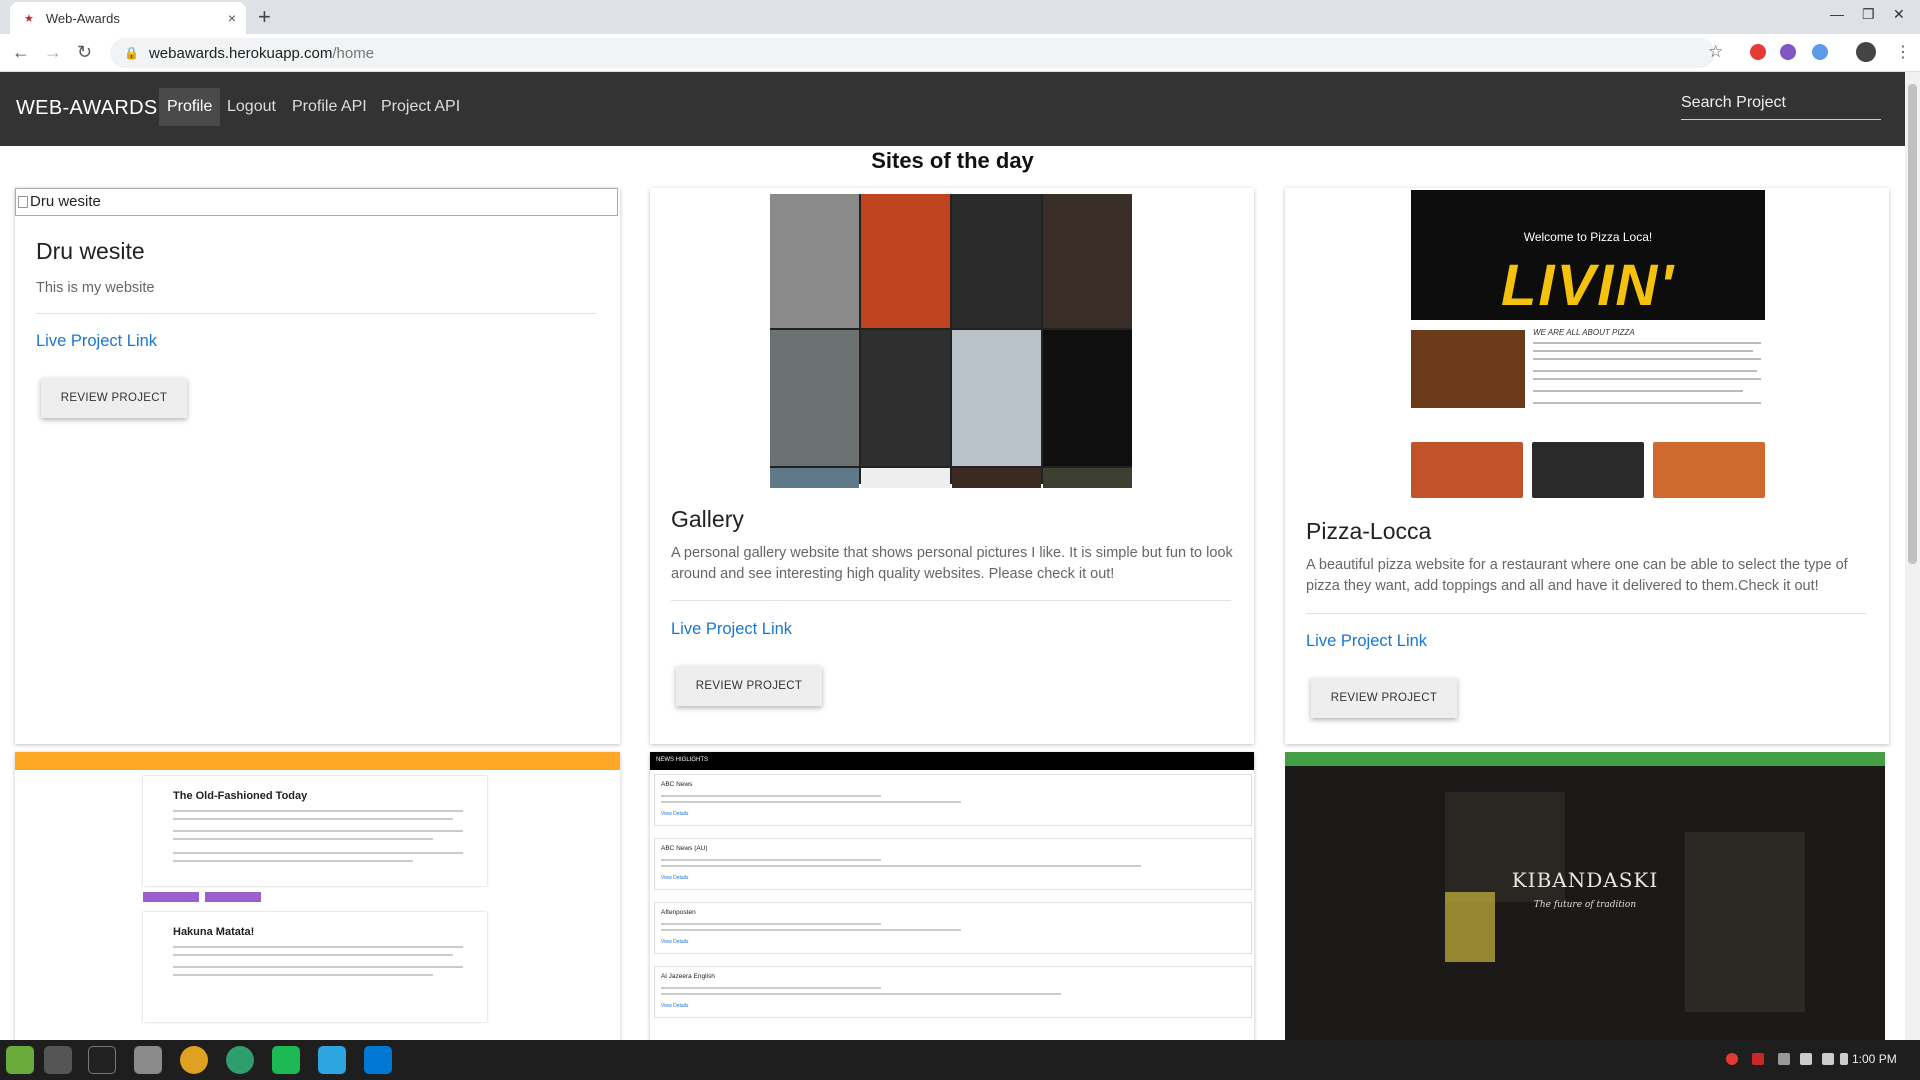 Image resolution: width=1920 pixels, height=1080 pixels. Describe the element at coordinates (1468, 369) in the screenshot. I see `pizza-oven-photo` at that location.